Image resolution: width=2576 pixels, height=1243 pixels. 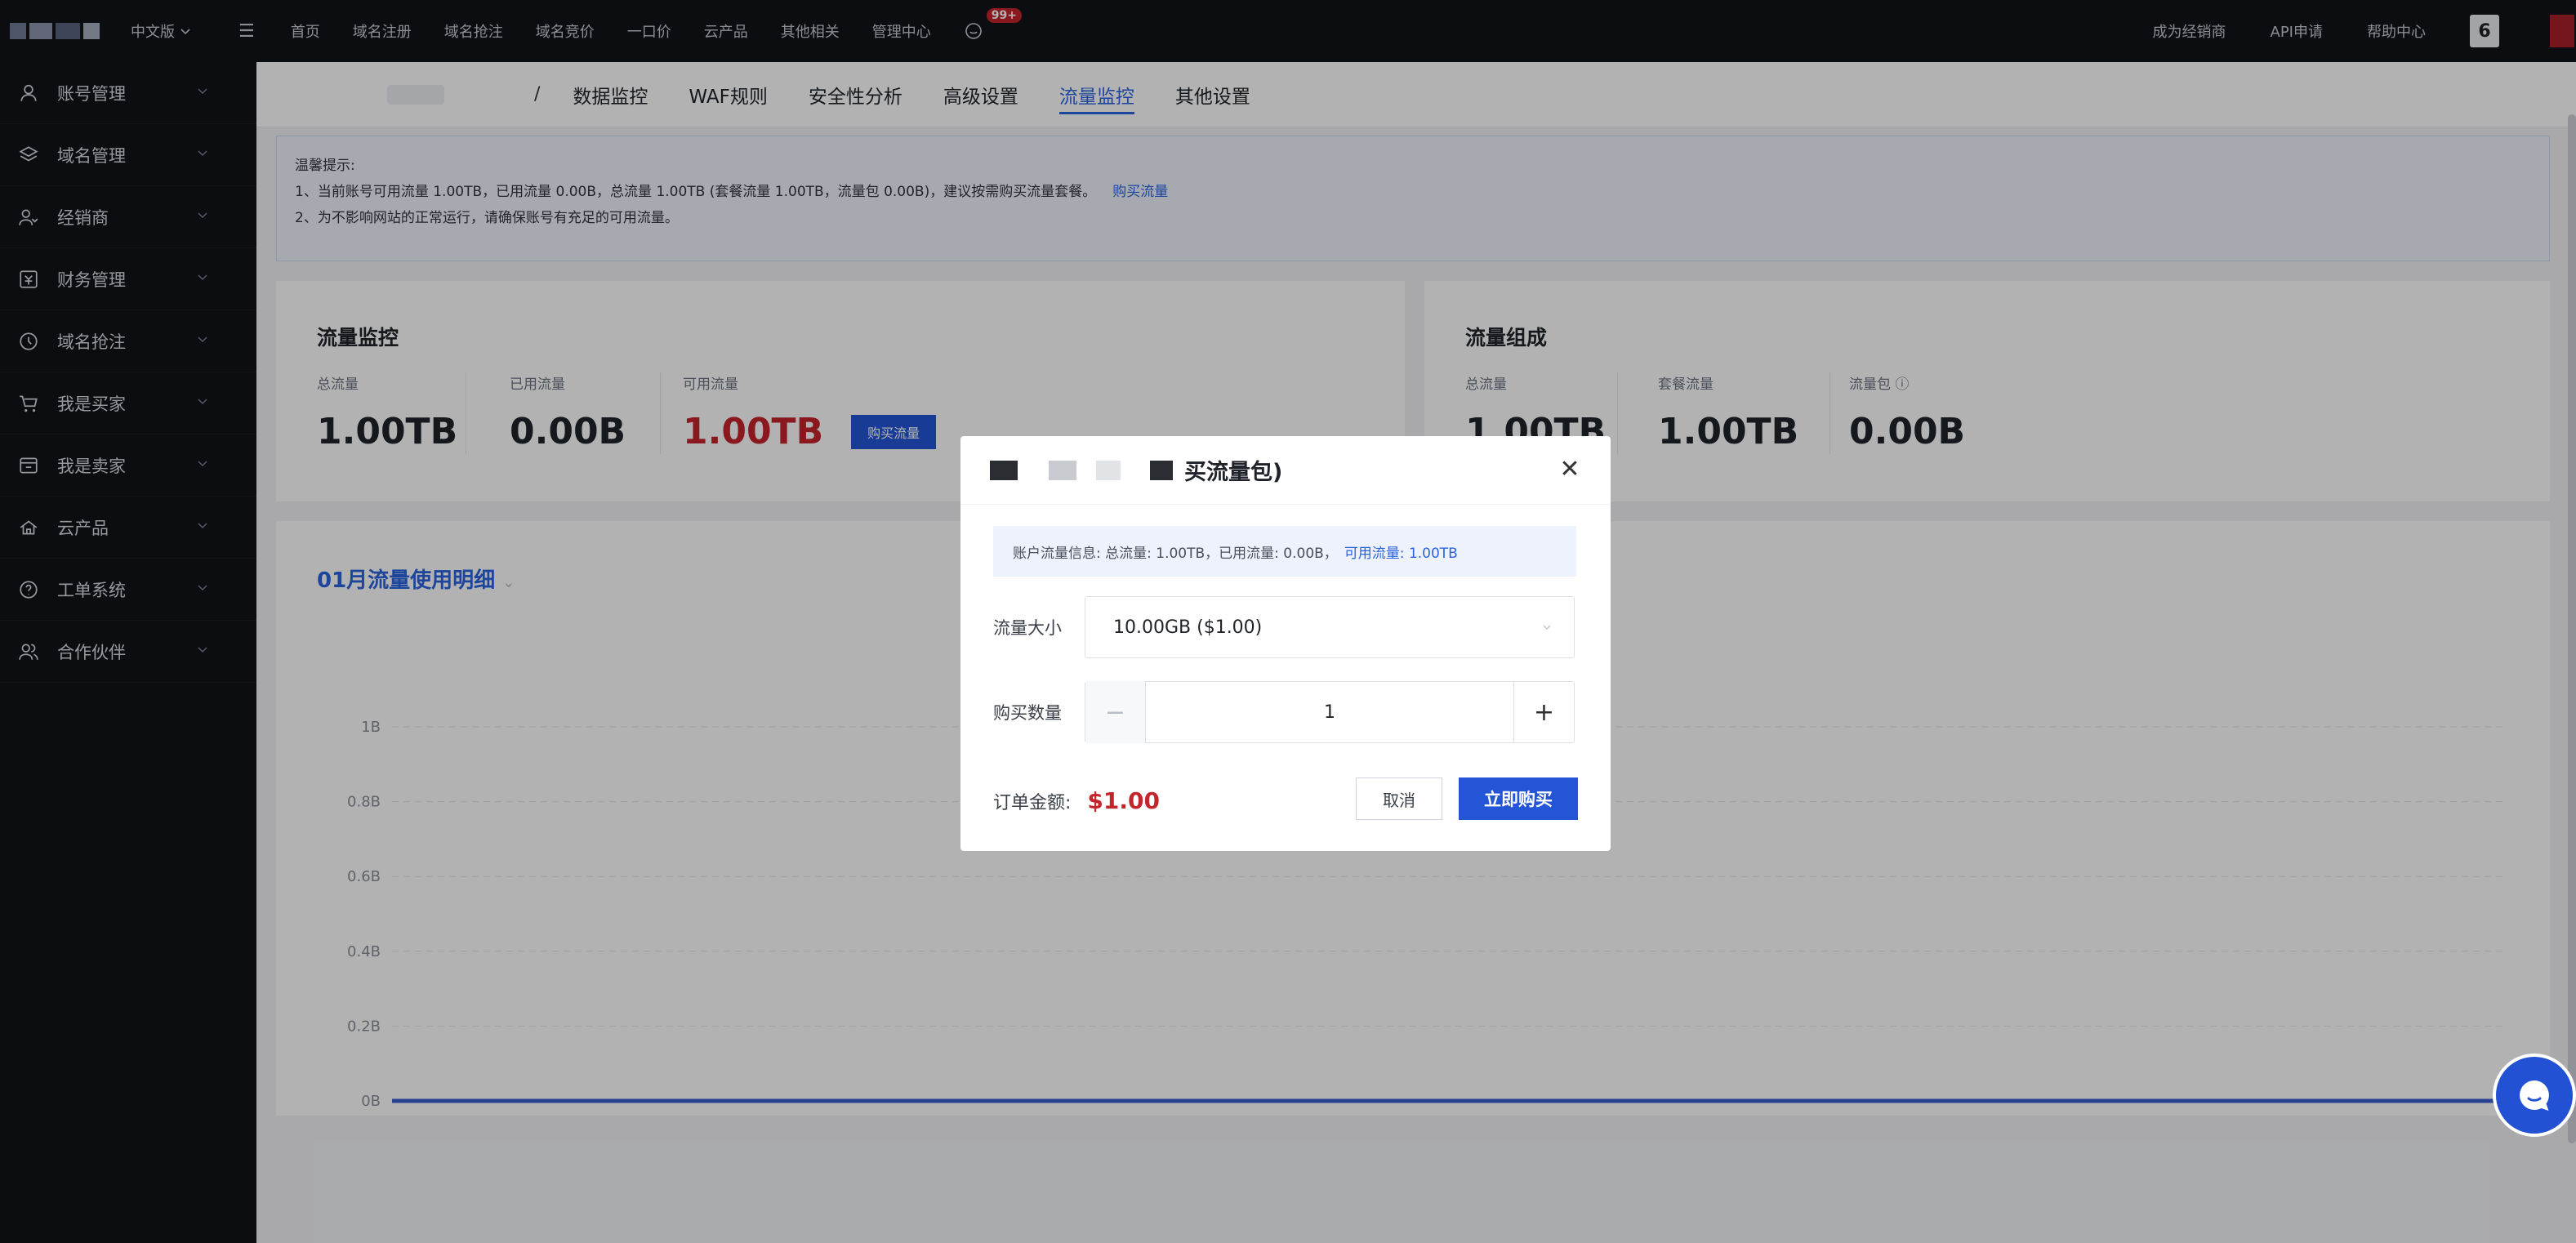 I want to click on buy-now-button: 立即购买, so click(x=1518, y=798).